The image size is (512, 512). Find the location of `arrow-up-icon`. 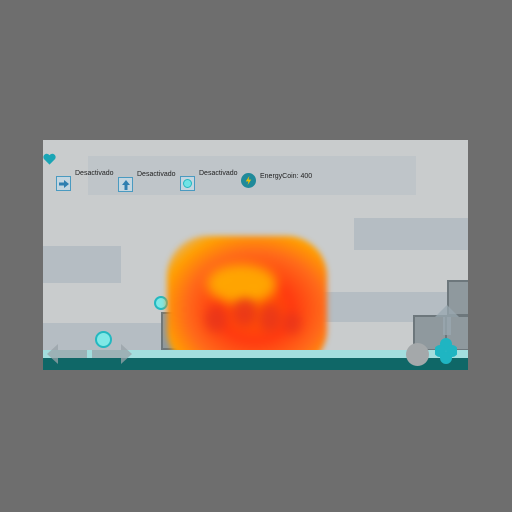

arrow-up-icon is located at coordinates (125, 184).